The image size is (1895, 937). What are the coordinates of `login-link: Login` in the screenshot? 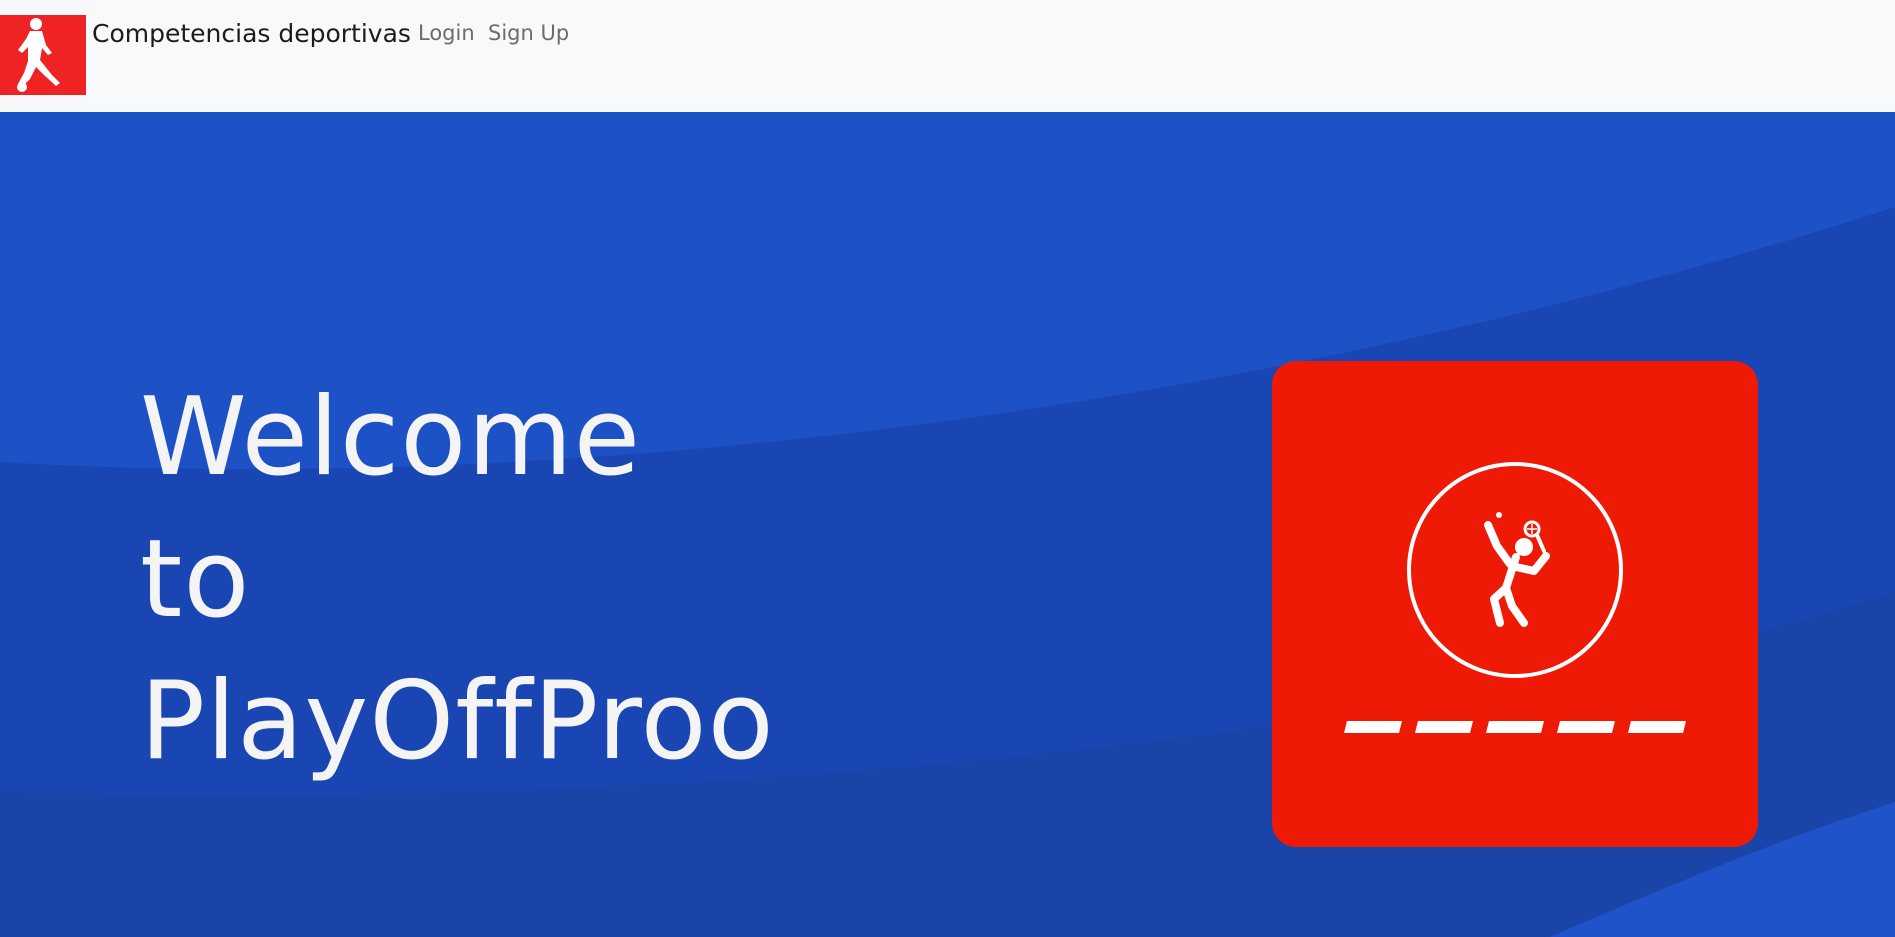 It's located at (446, 33).